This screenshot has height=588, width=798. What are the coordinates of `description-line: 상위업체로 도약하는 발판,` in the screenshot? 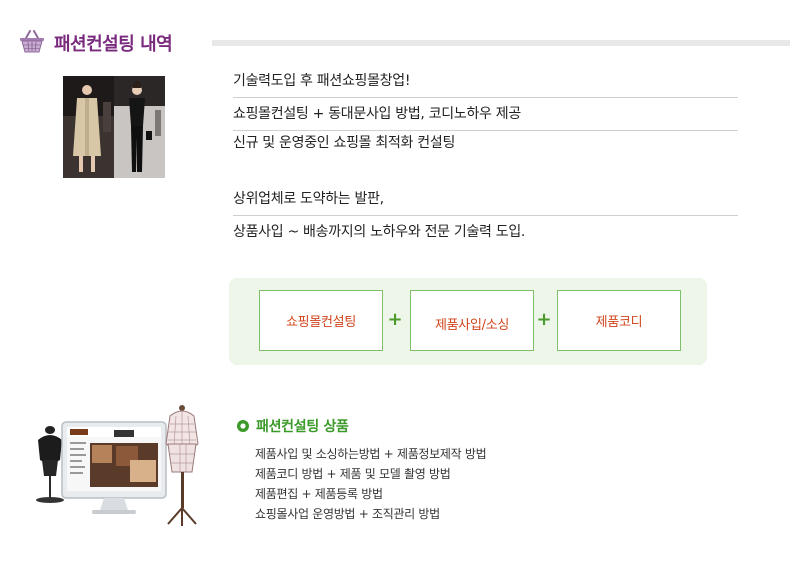 It's located at (485, 199).